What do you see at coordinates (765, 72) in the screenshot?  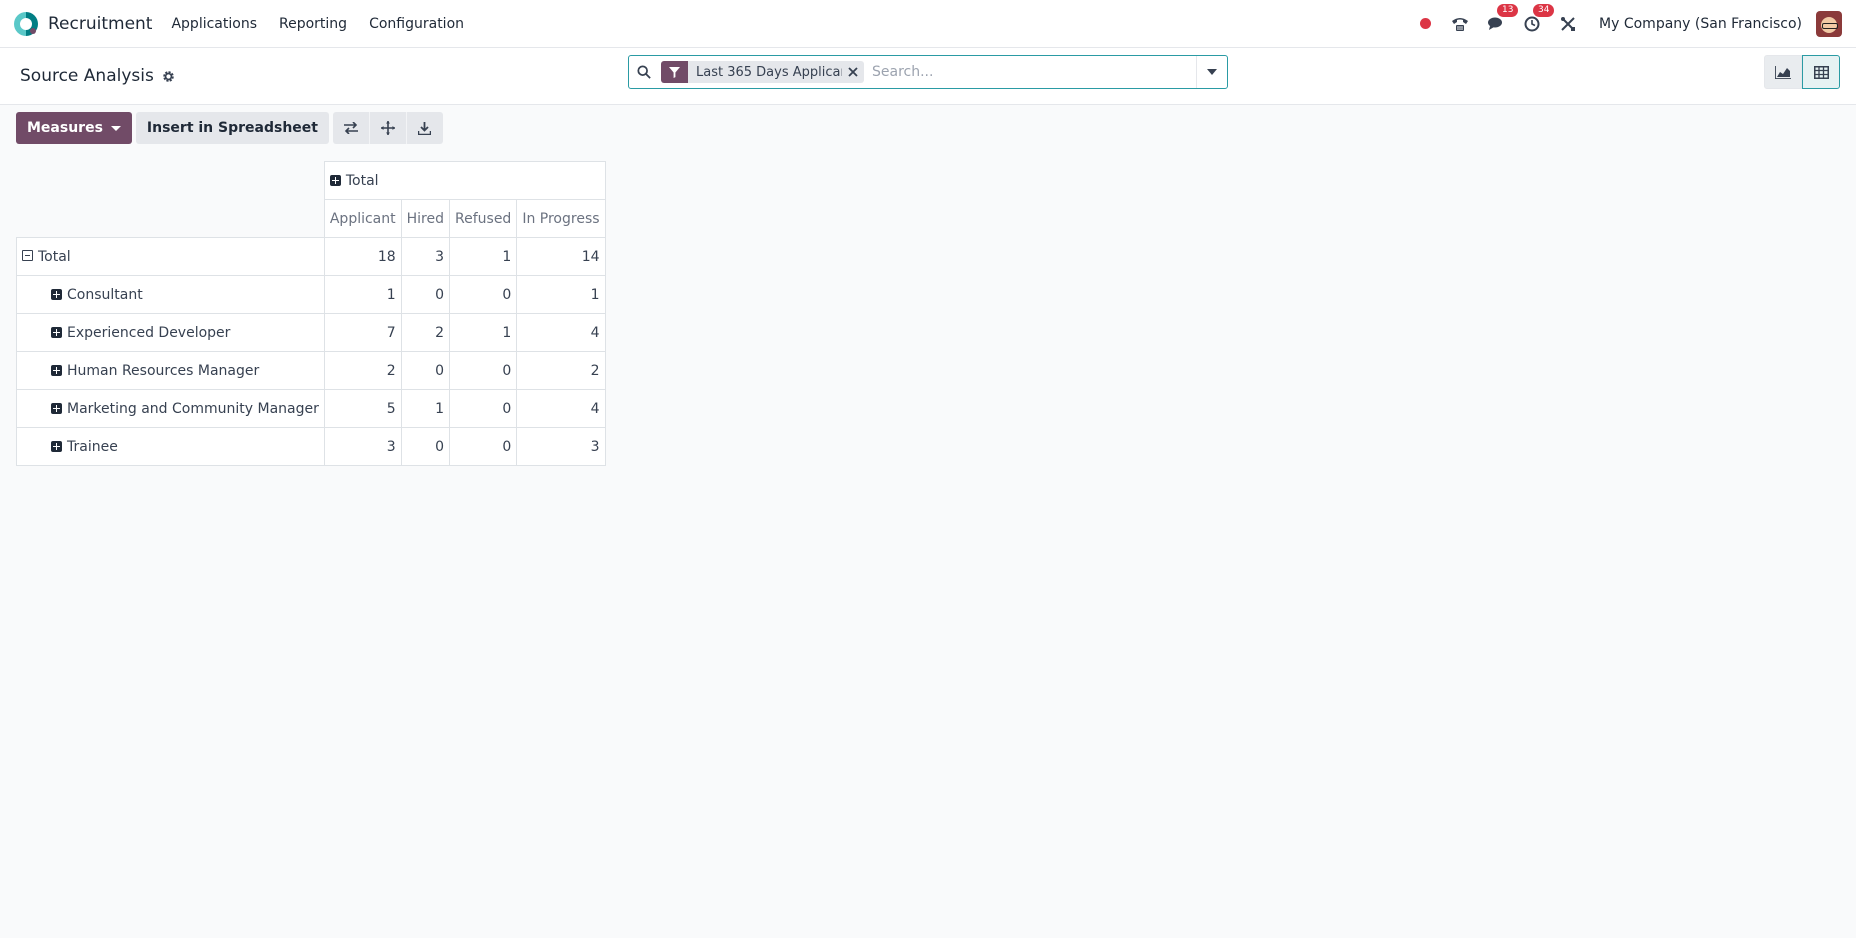 I see `facet-value: Last 365 Days Applicant` at bounding box center [765, 72].